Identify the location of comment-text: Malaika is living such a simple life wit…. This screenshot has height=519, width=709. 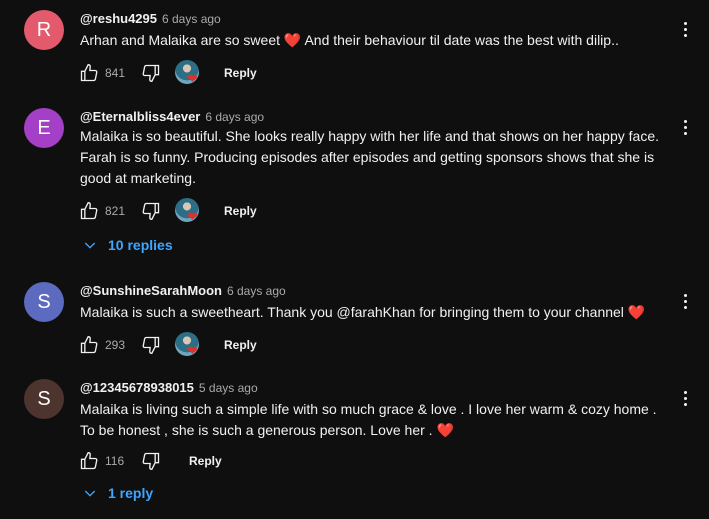
(368, 419).